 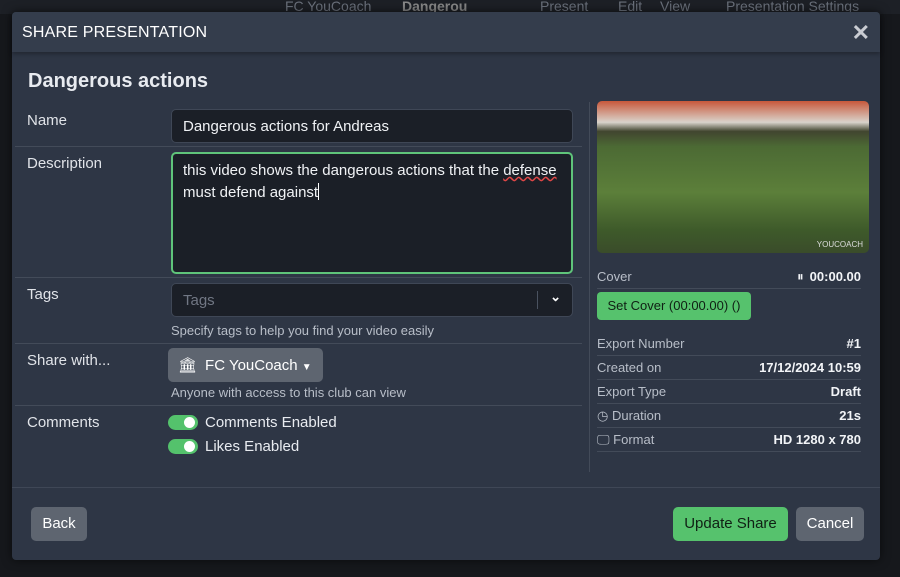 I want to click on detail-label: Export Number, so click(x=641, y=343).